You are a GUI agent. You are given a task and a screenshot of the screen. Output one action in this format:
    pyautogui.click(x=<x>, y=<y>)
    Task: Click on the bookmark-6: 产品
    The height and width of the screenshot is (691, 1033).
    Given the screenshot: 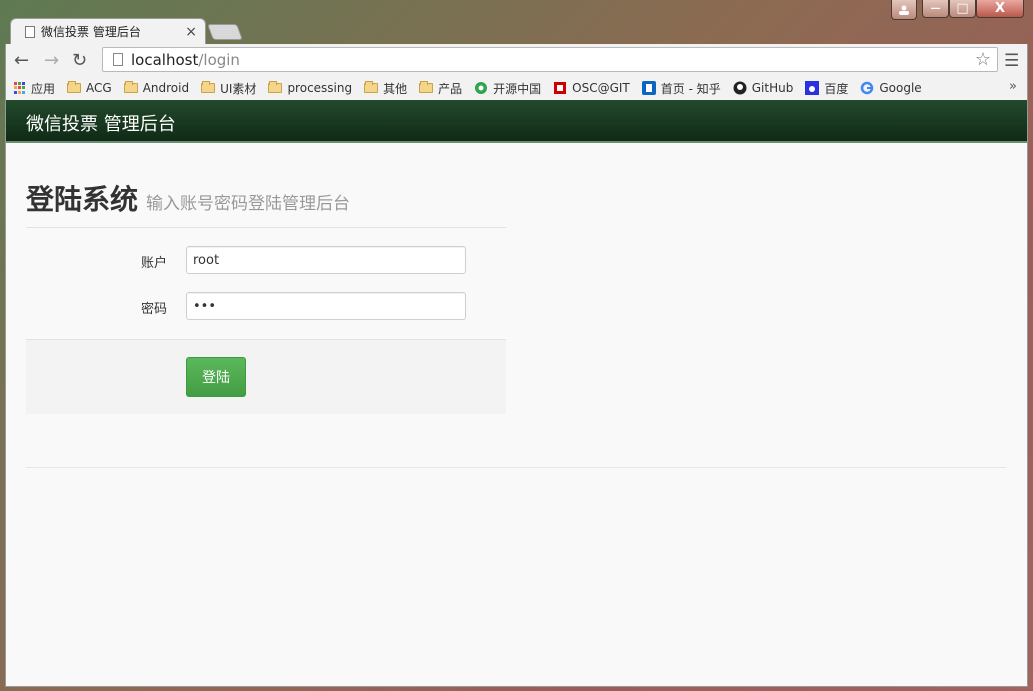 What is the action you would take?
    pyautogui.click(x=440, y=88)
    